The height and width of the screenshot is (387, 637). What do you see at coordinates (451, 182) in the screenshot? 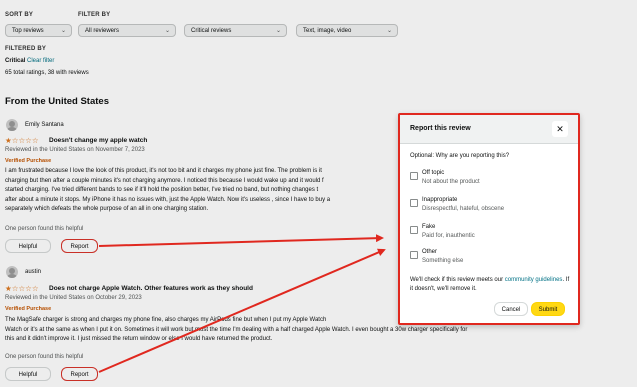
I see `option-desc: Not about the product` at bounding box center [451, 182].